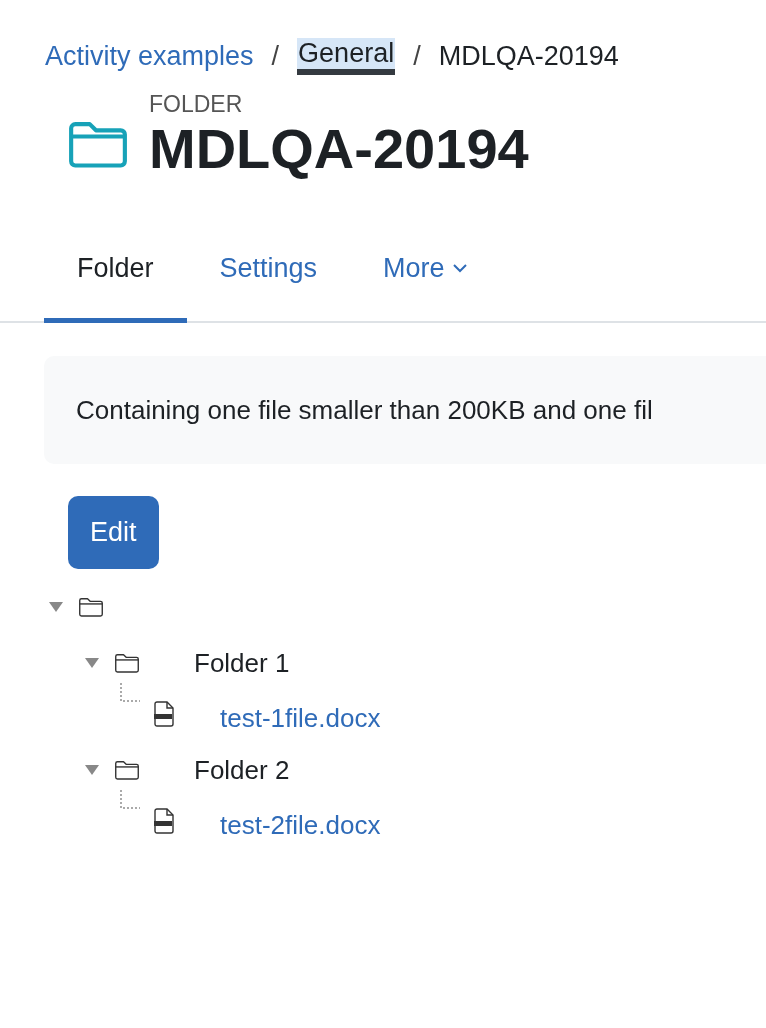  I want to click on tab: Folder, so click(115, 271).